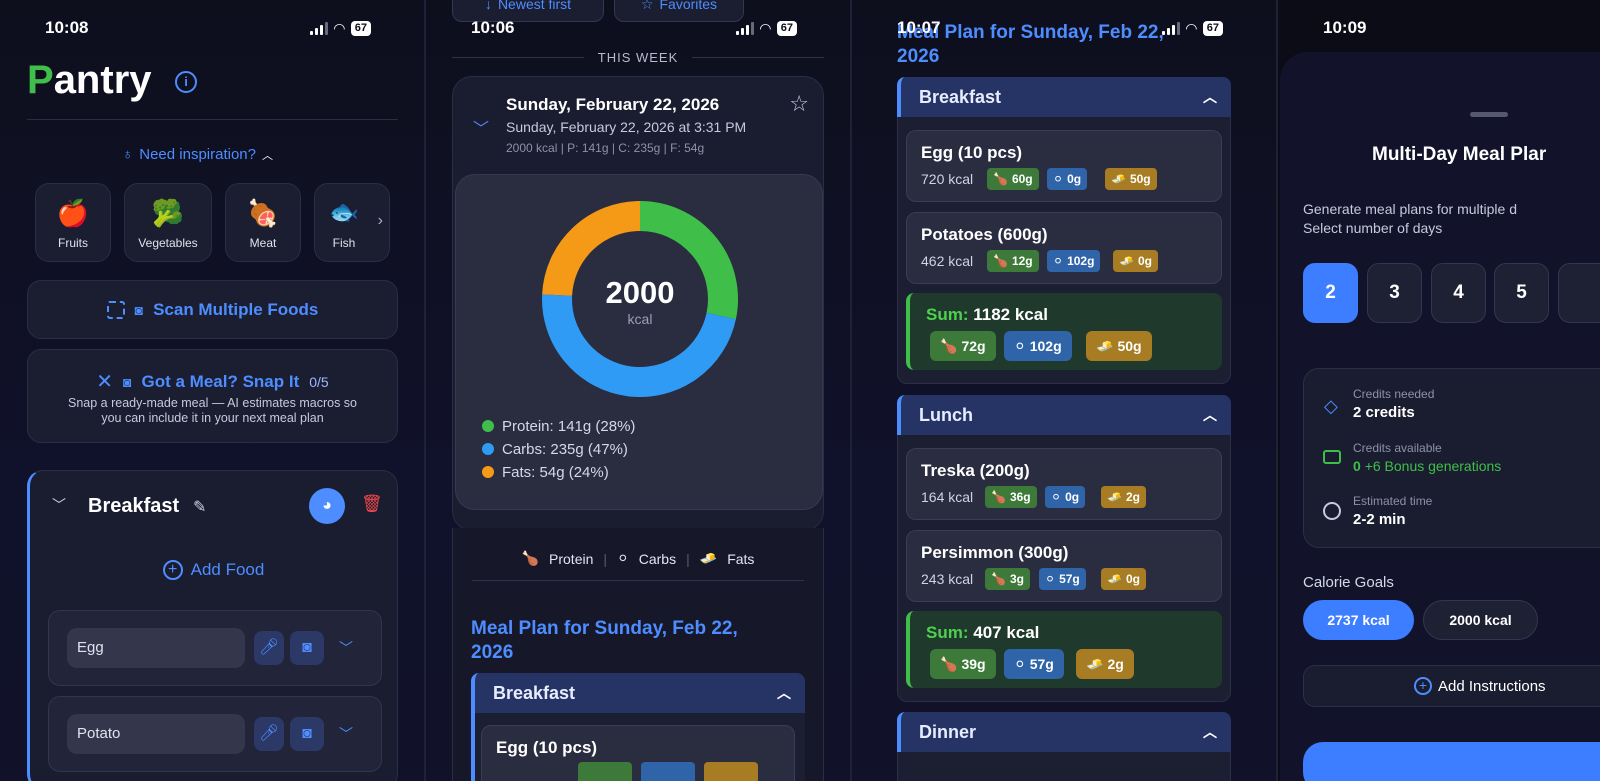  Describe the element at coordinates (199, 507) in the screenshot. I see `edit-icon: ✎` at that location.